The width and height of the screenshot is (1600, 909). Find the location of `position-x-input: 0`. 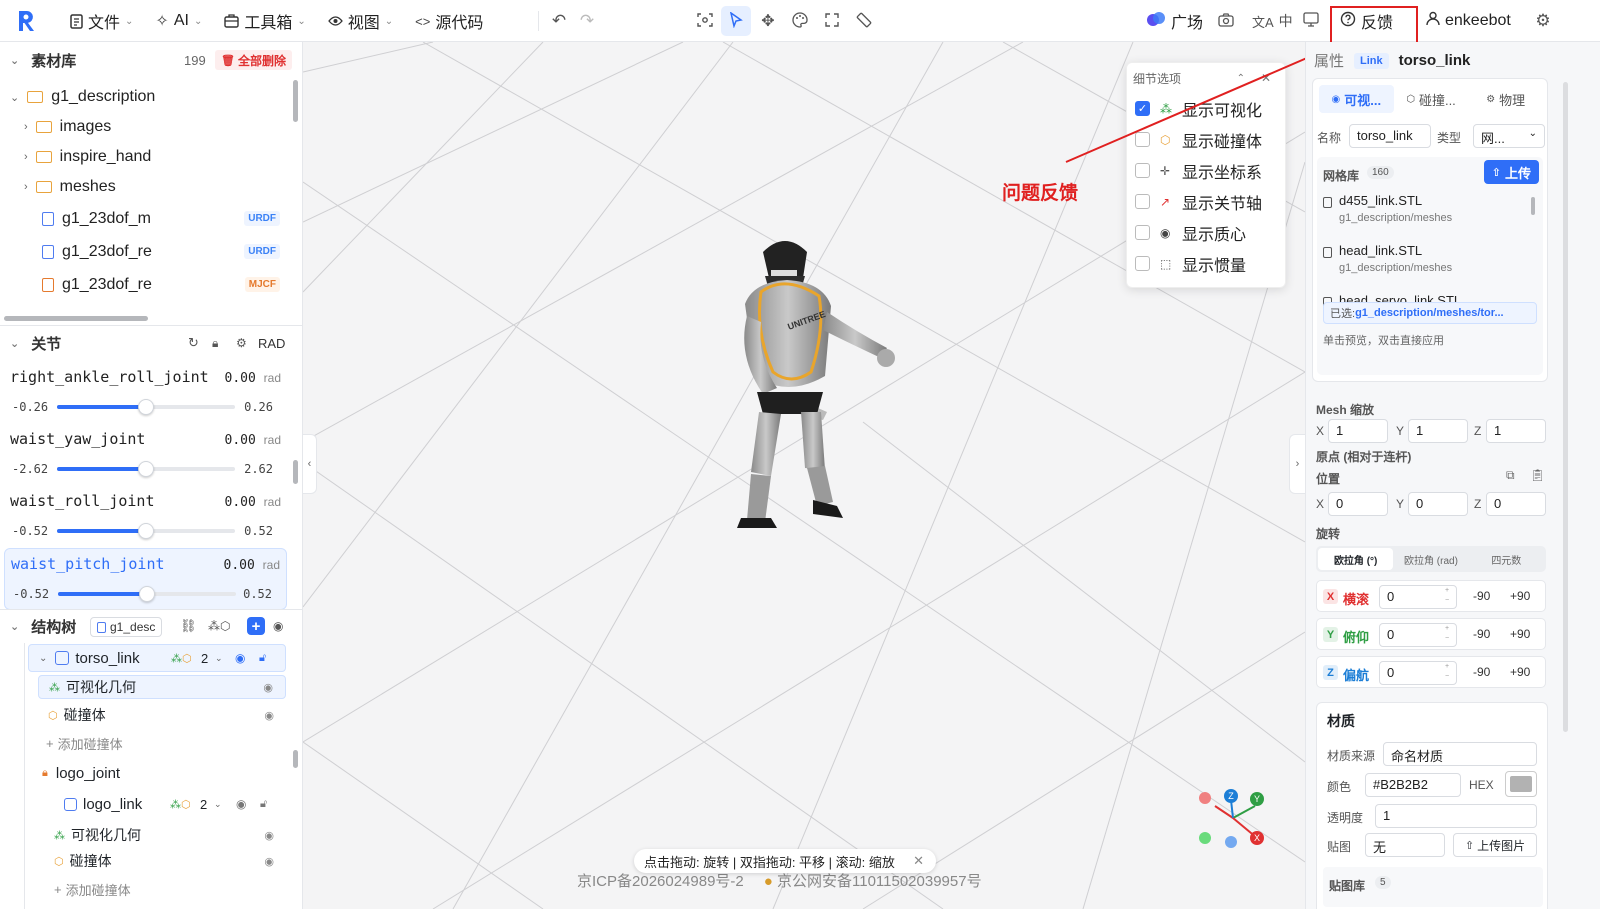

position-x-input: 0 is located at coordinates (1358, 504).